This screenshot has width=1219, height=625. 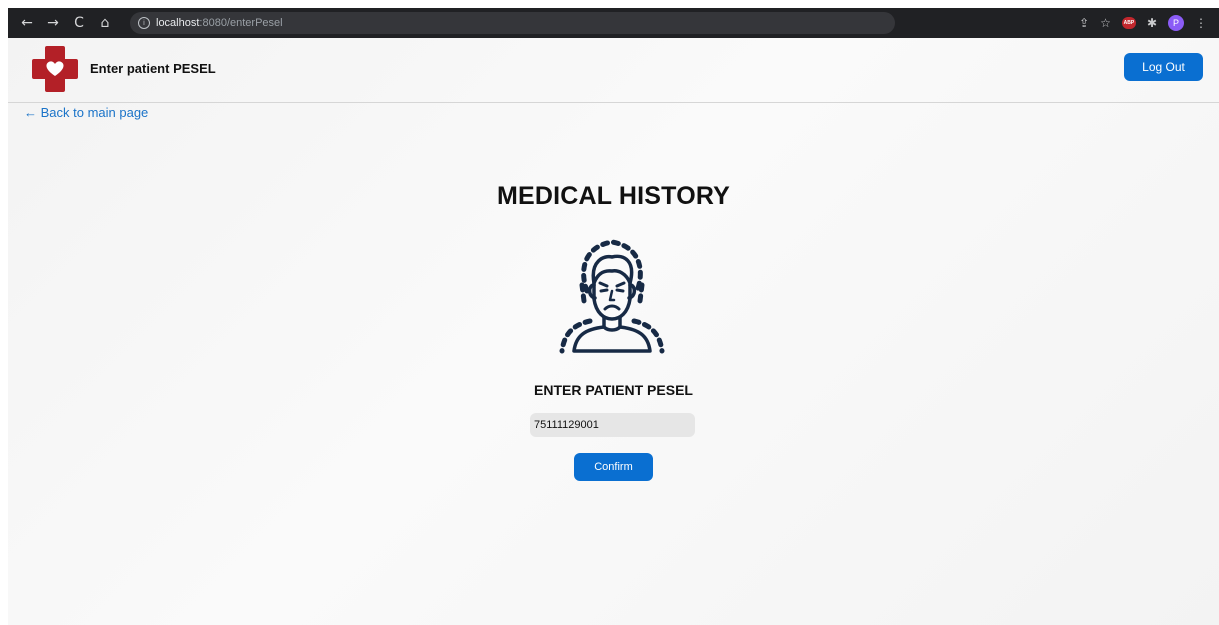 What do you see at coordinates (512, 23) in the screenshot?
I see `address-bar: i localhost:8080/enterPesel` at bounding box center [512, 23].